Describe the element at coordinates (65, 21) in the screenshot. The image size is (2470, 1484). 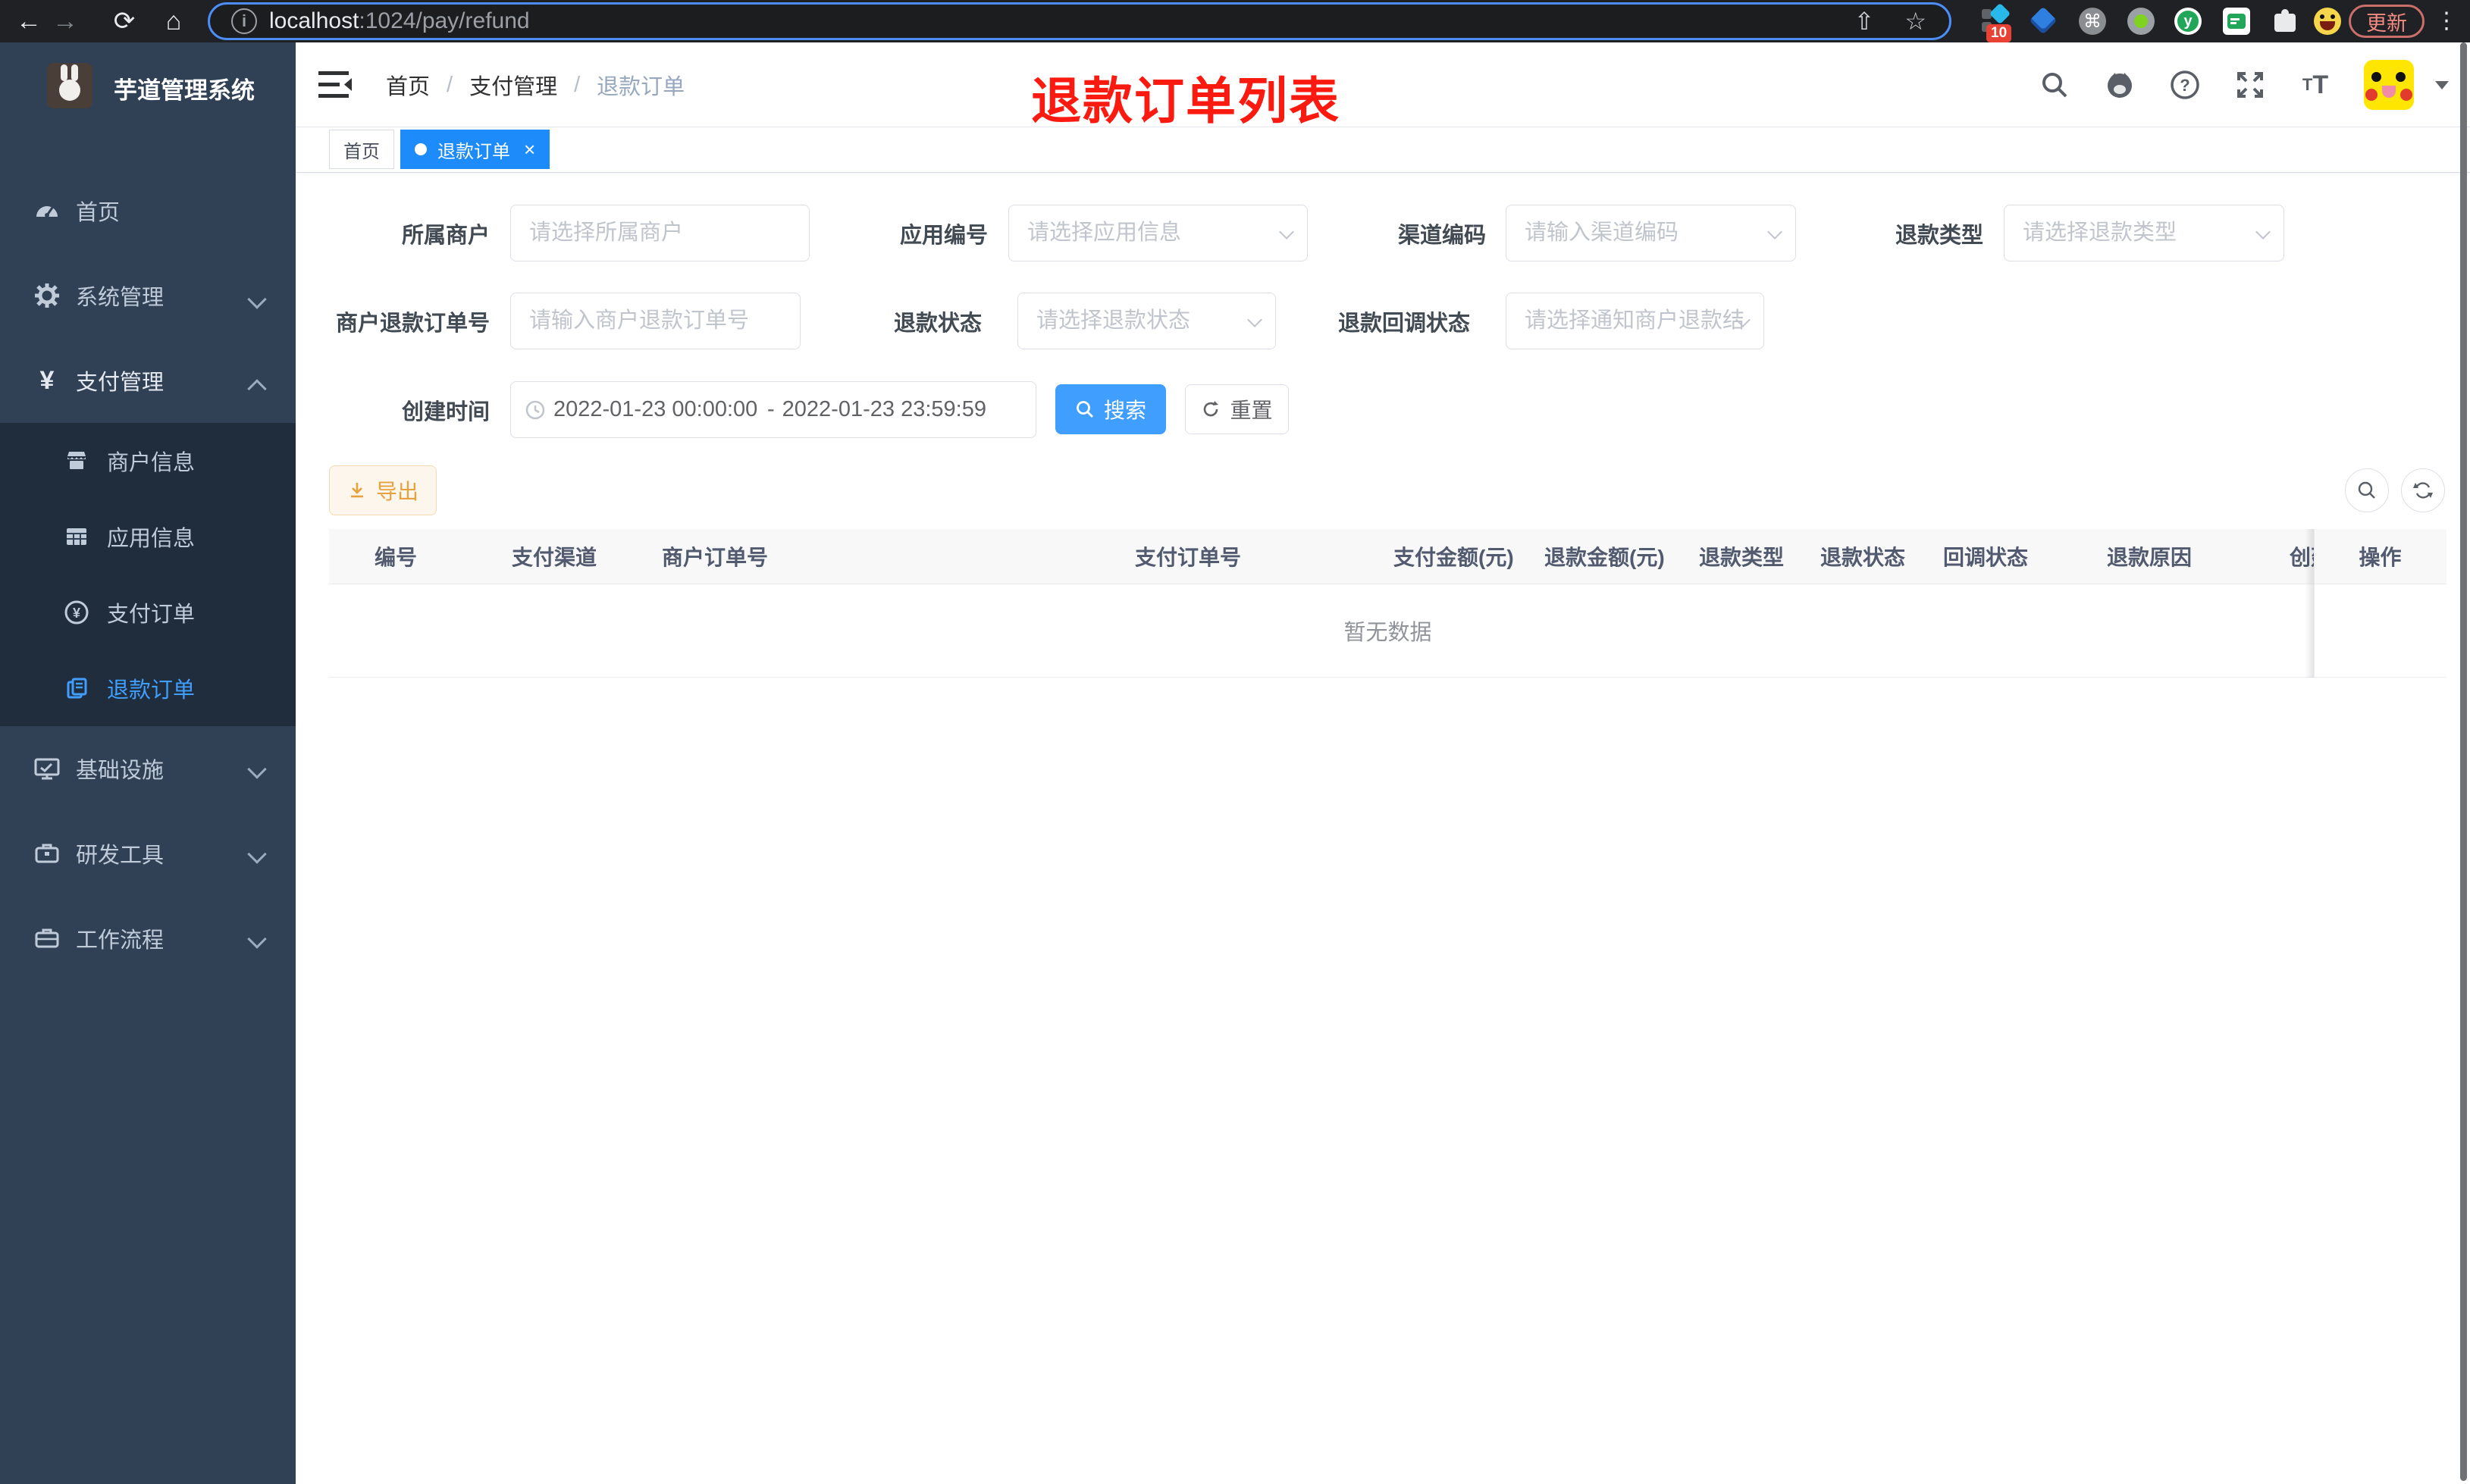
I see `browser-forward-icon: →` at that location.